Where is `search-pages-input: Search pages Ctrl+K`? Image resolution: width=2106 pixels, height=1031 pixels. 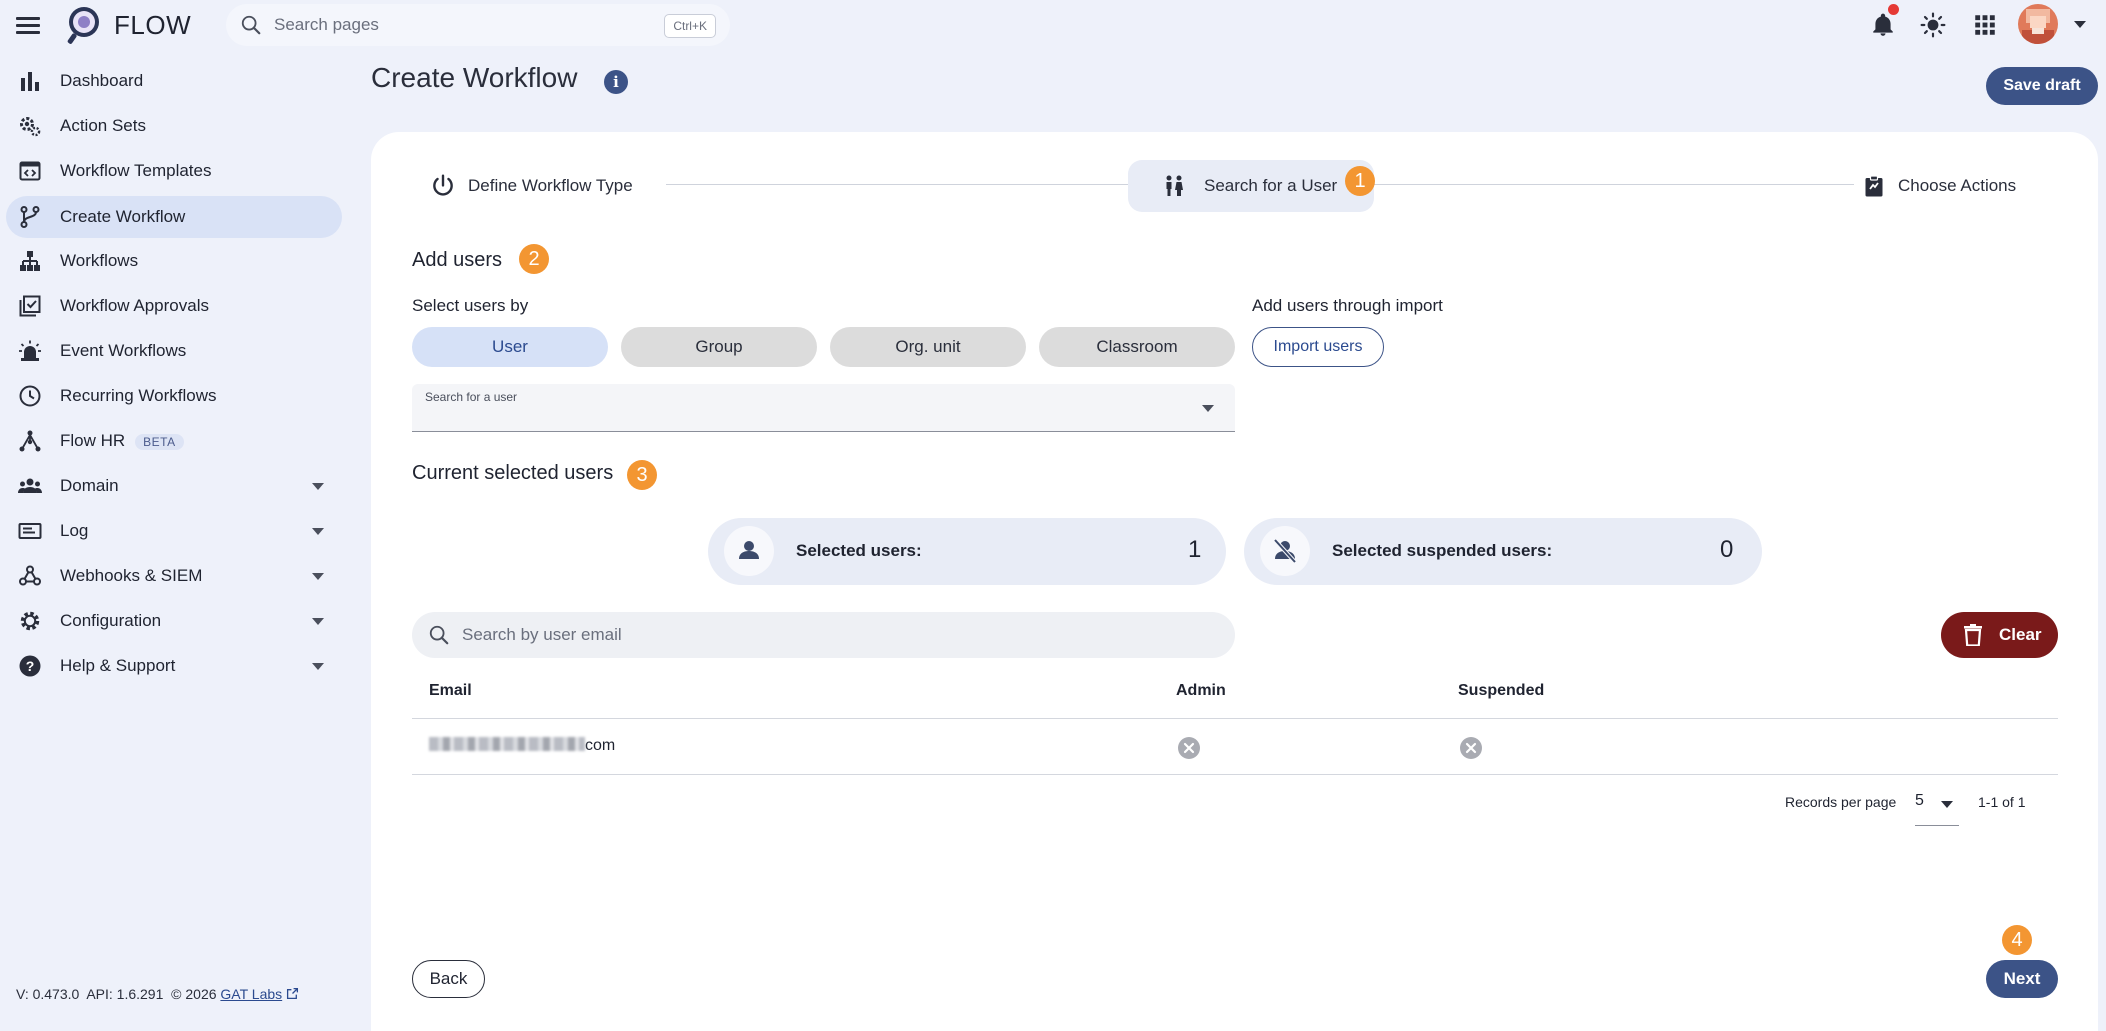 search-pages-input: Search pages Ctrl+K is located at coordinates (478, 25).